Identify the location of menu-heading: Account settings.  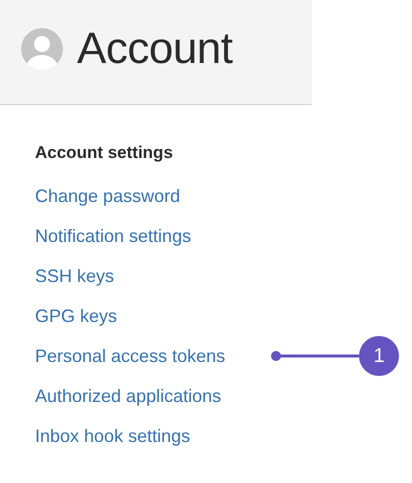
(104, 153).